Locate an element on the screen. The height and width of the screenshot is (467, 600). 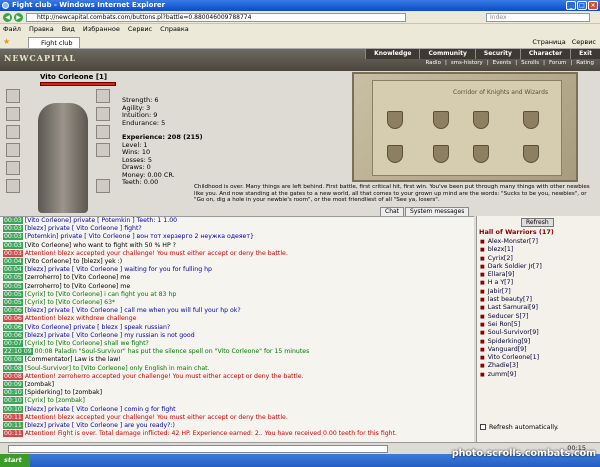
tools-menu: Сервис is located at coordinates (584, 42).